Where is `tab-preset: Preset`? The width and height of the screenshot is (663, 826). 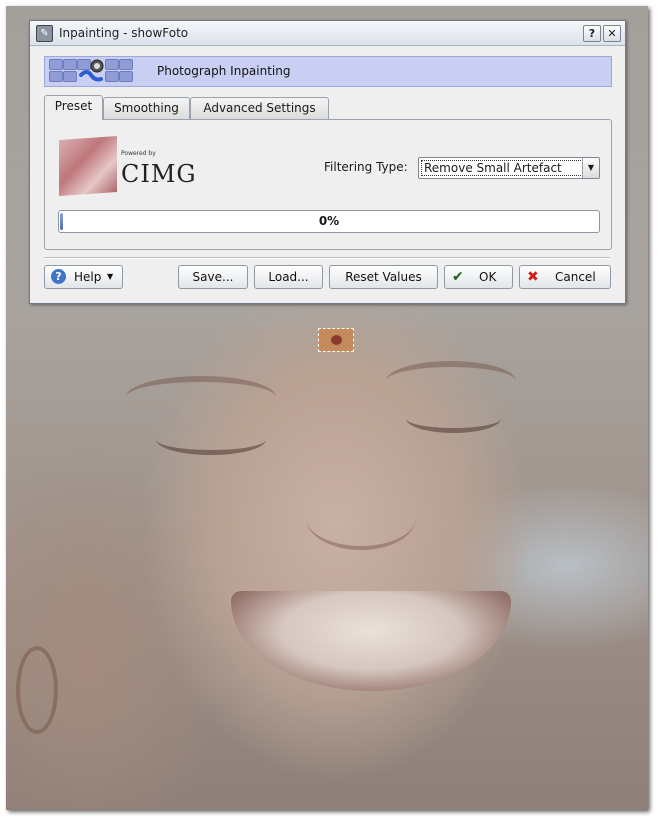
tab-preset: Preset is located at coordinates (73, 107).